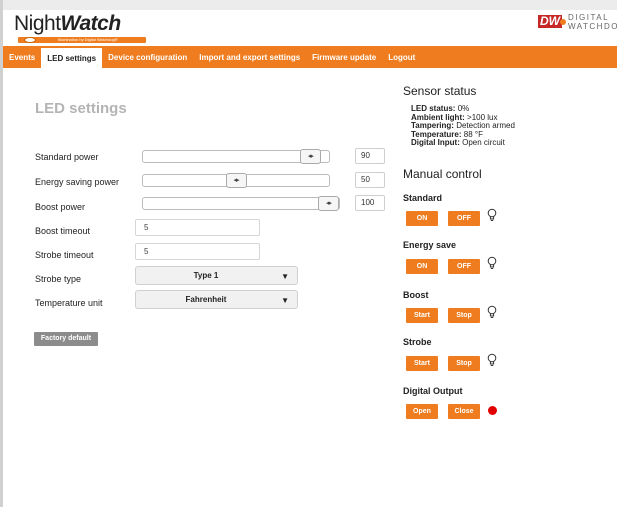 This screenshot has height=507, width=617. What do you see at coordinates (63, 231) in the screenshot?
I see `boost-timeout-label: Boost timeout` at bounding box center [63, 231].